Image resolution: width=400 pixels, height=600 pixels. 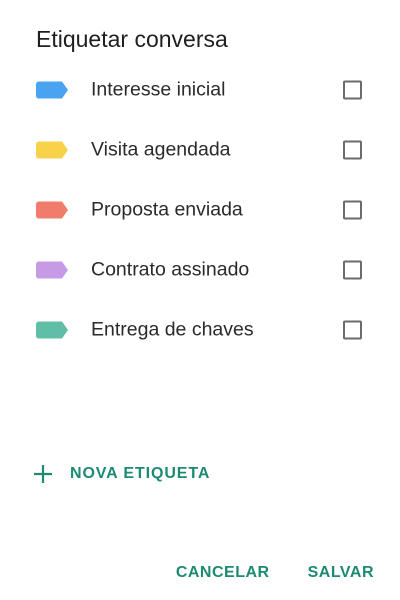 I want to click on label-row-contrato-assinado: Contrato assinado, so click(x=200, y=270).